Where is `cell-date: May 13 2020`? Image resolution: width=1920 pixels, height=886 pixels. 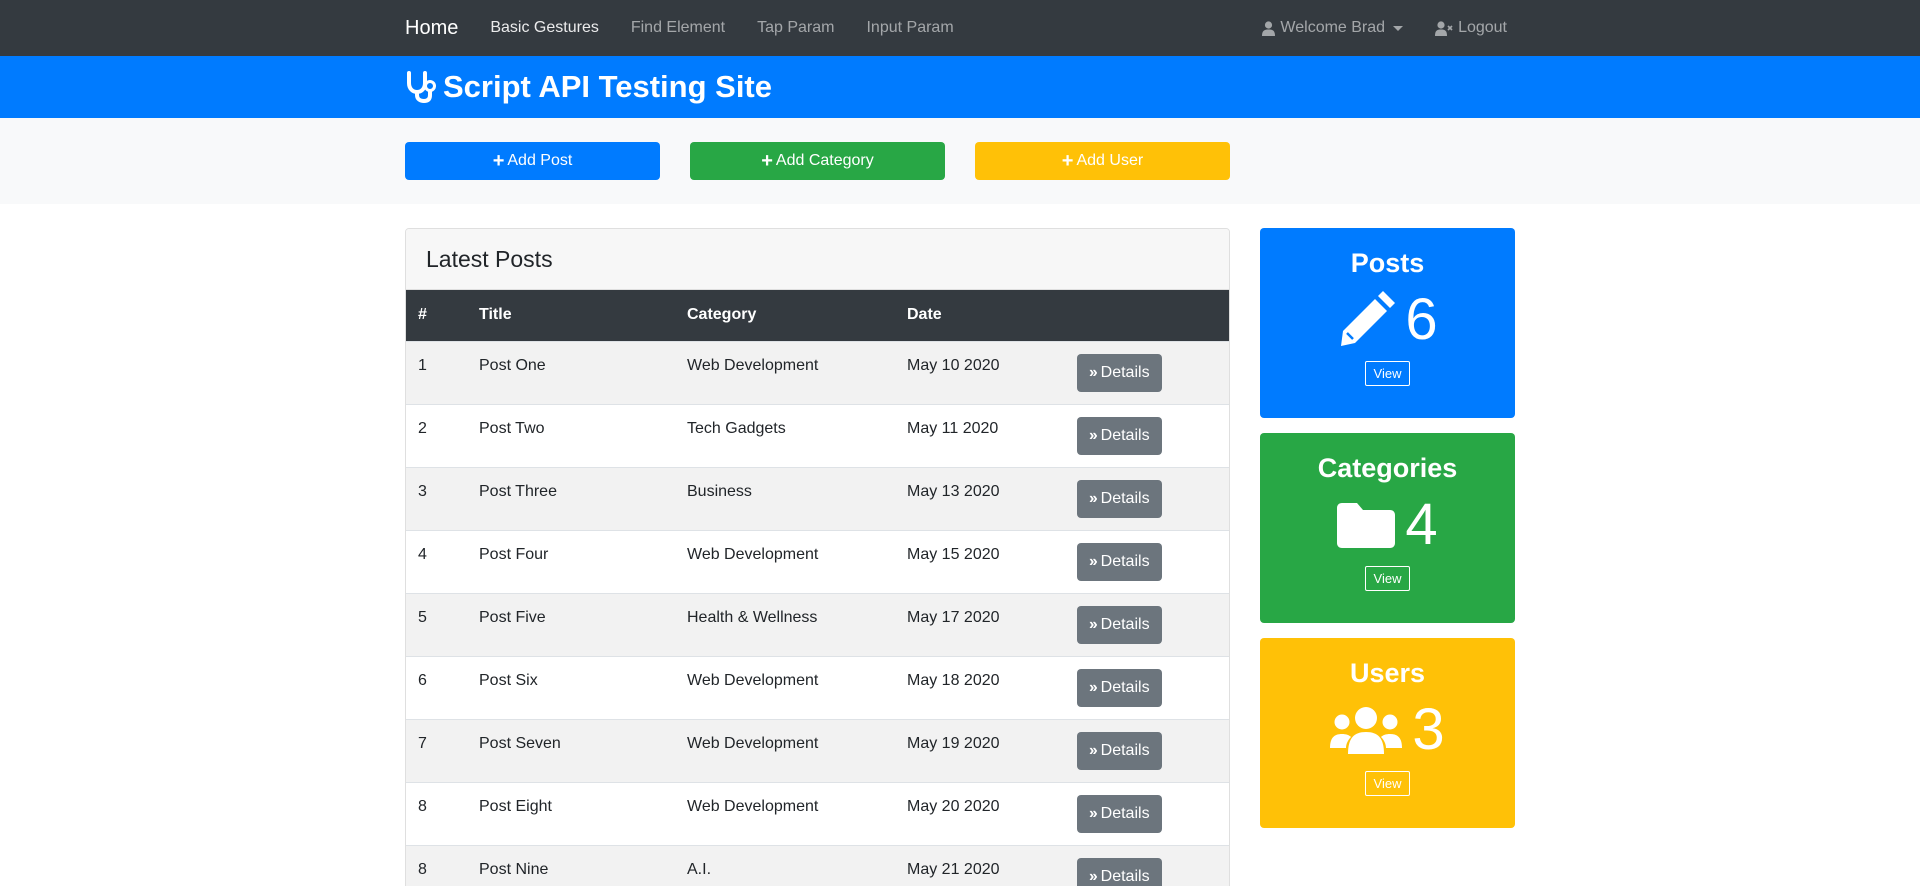 cell-date: May 13 2020 is located at coordinates (953, 491).